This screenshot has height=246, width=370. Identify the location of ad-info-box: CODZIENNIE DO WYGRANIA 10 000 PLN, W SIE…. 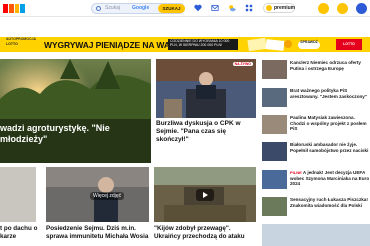
(203, 44).